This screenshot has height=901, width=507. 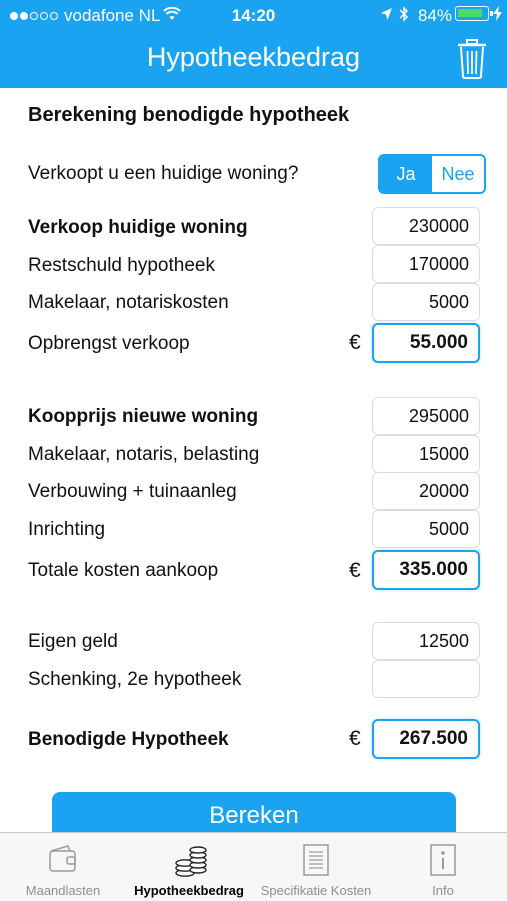 I want to click on sell-toggle: Ja Nee, so click(x=432, y=174).